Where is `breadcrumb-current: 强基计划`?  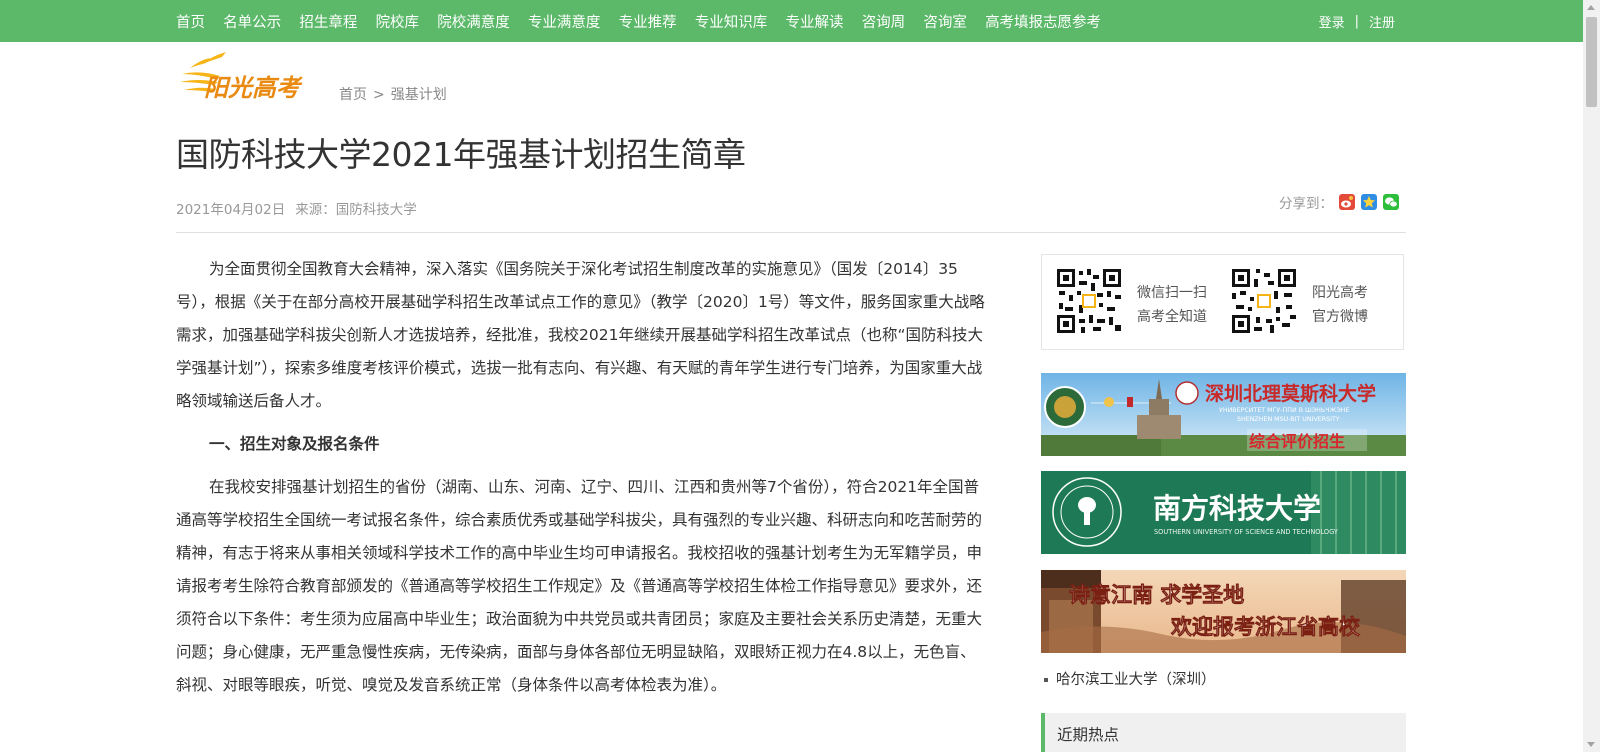
breadcrumb-current: 强基计划 is located at coordinates (419, 95).